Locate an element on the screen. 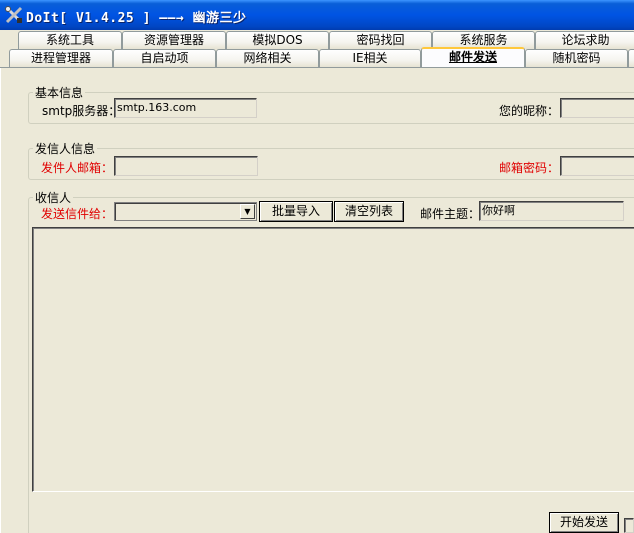 The image size is (634, 533). tab-row-front: 进程管理器 自启动项 网络相关 IE相关 邮件发送 随机密码 is located at coordinates (317, 57).